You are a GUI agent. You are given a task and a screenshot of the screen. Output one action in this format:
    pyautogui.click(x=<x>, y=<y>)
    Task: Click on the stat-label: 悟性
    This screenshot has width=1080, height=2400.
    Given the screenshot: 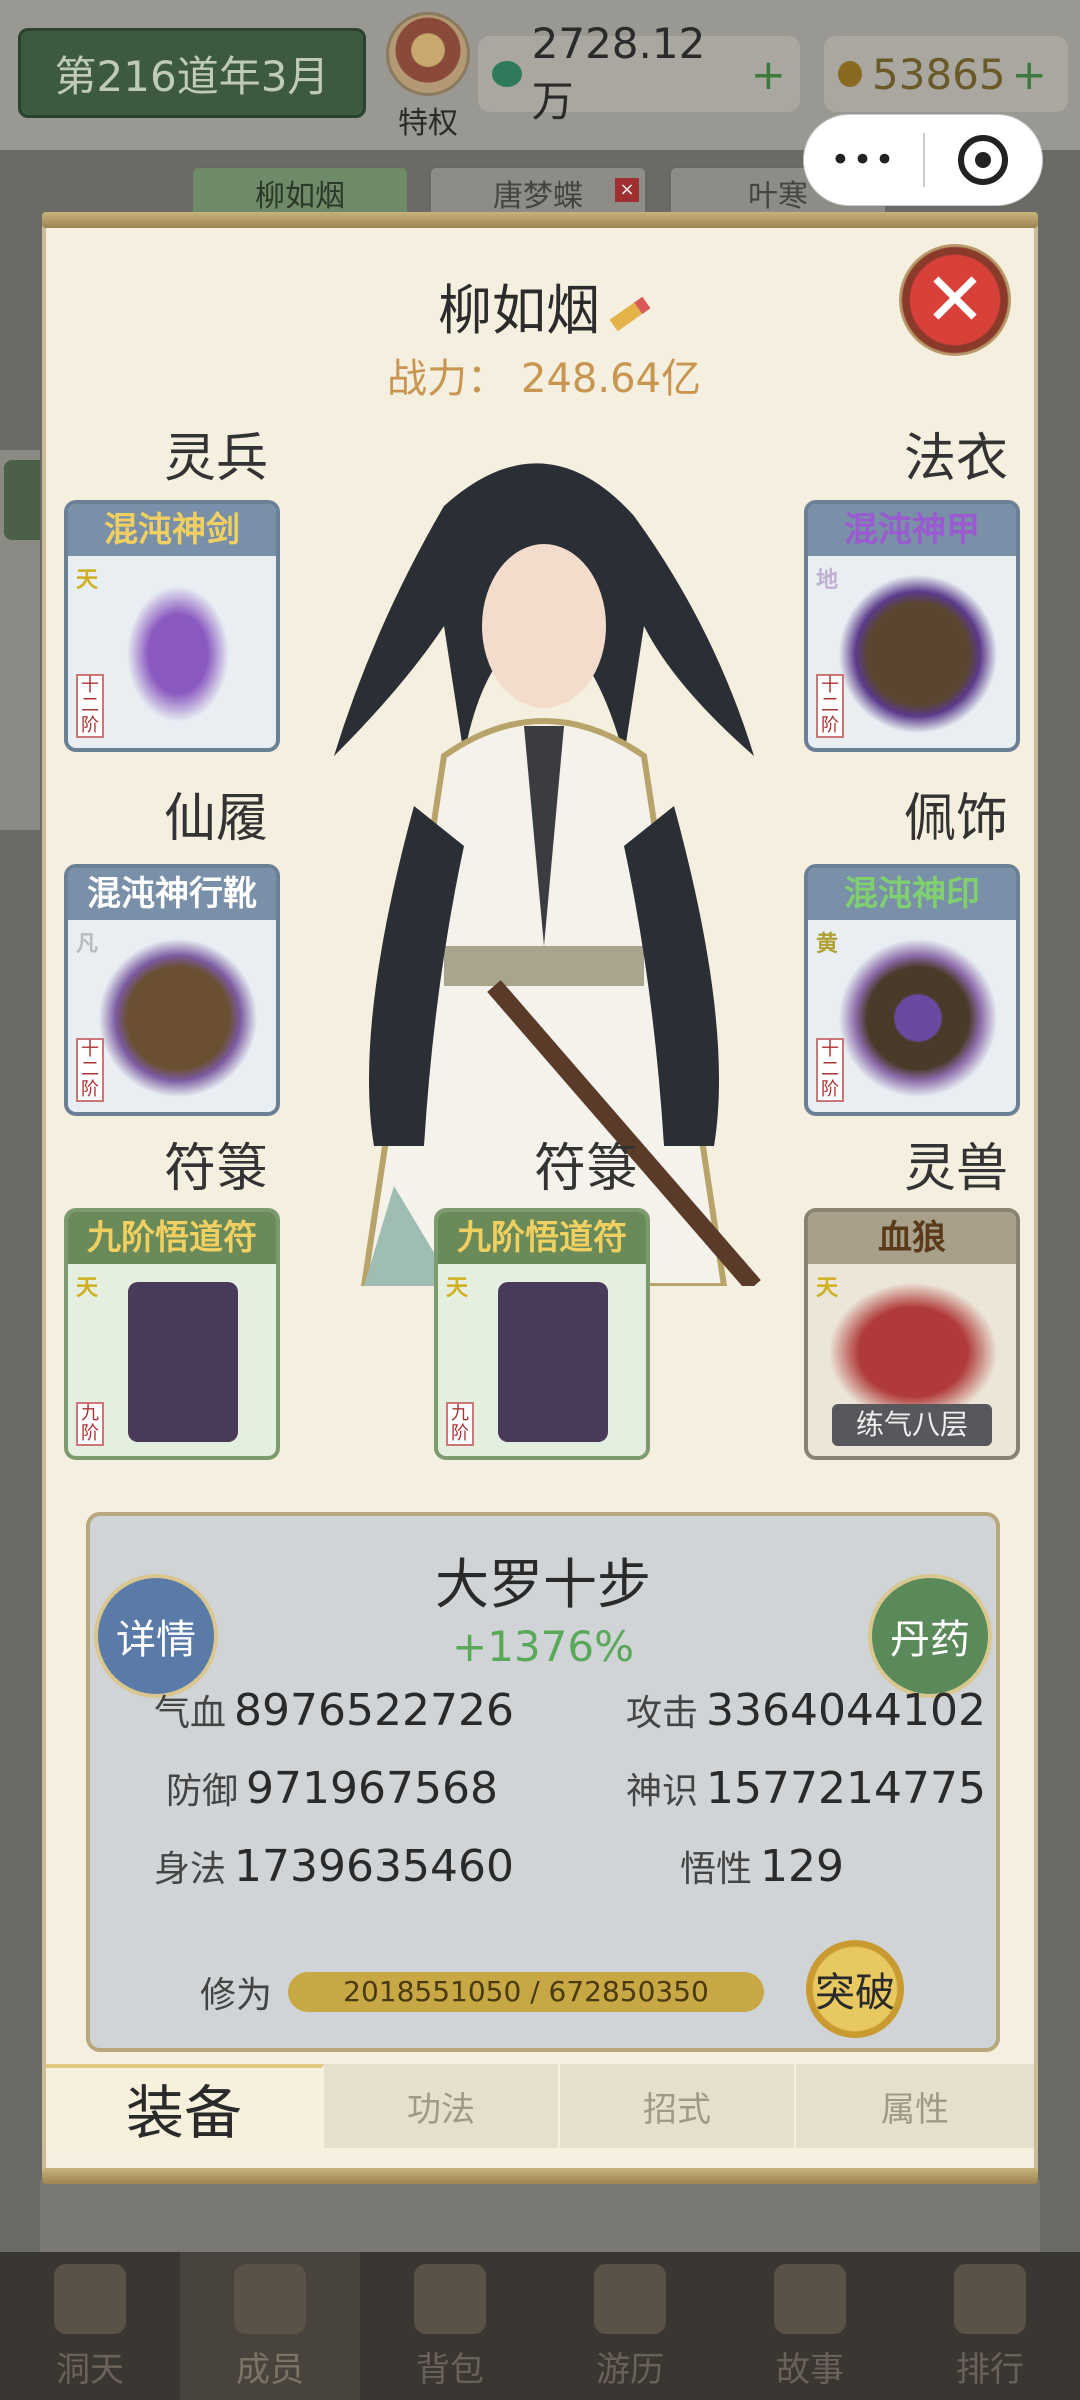 What is the action you would take?
    pyautogui.click(x=716, y=1869)
    